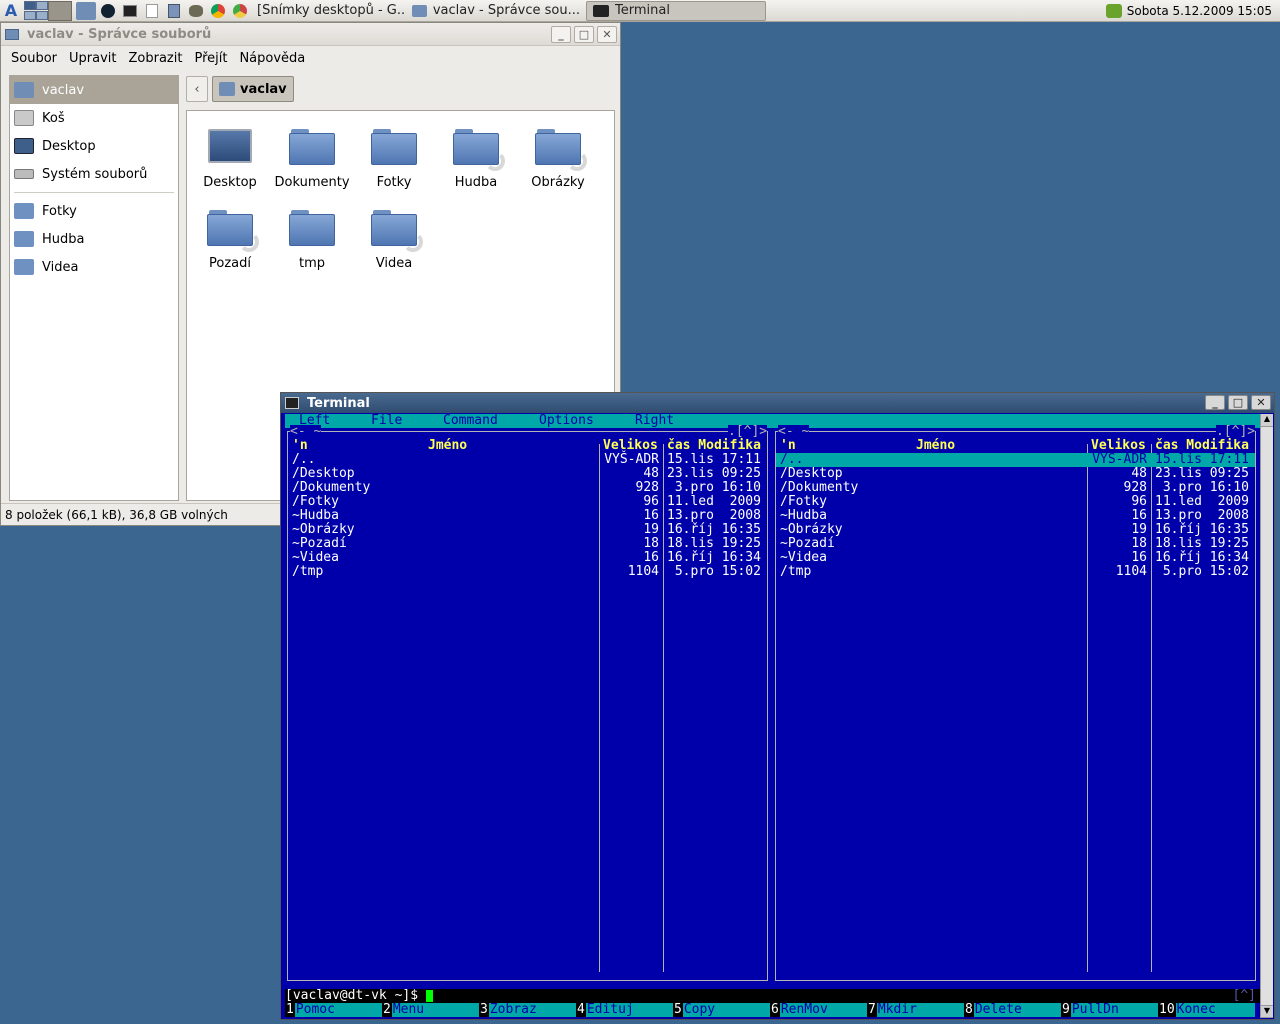 The width and height of the screenshot is (1280, 1024). Describe the element at coordinates (714, 543) in the screenshot. I see `file-time: 18.lis 19:25` at that location.